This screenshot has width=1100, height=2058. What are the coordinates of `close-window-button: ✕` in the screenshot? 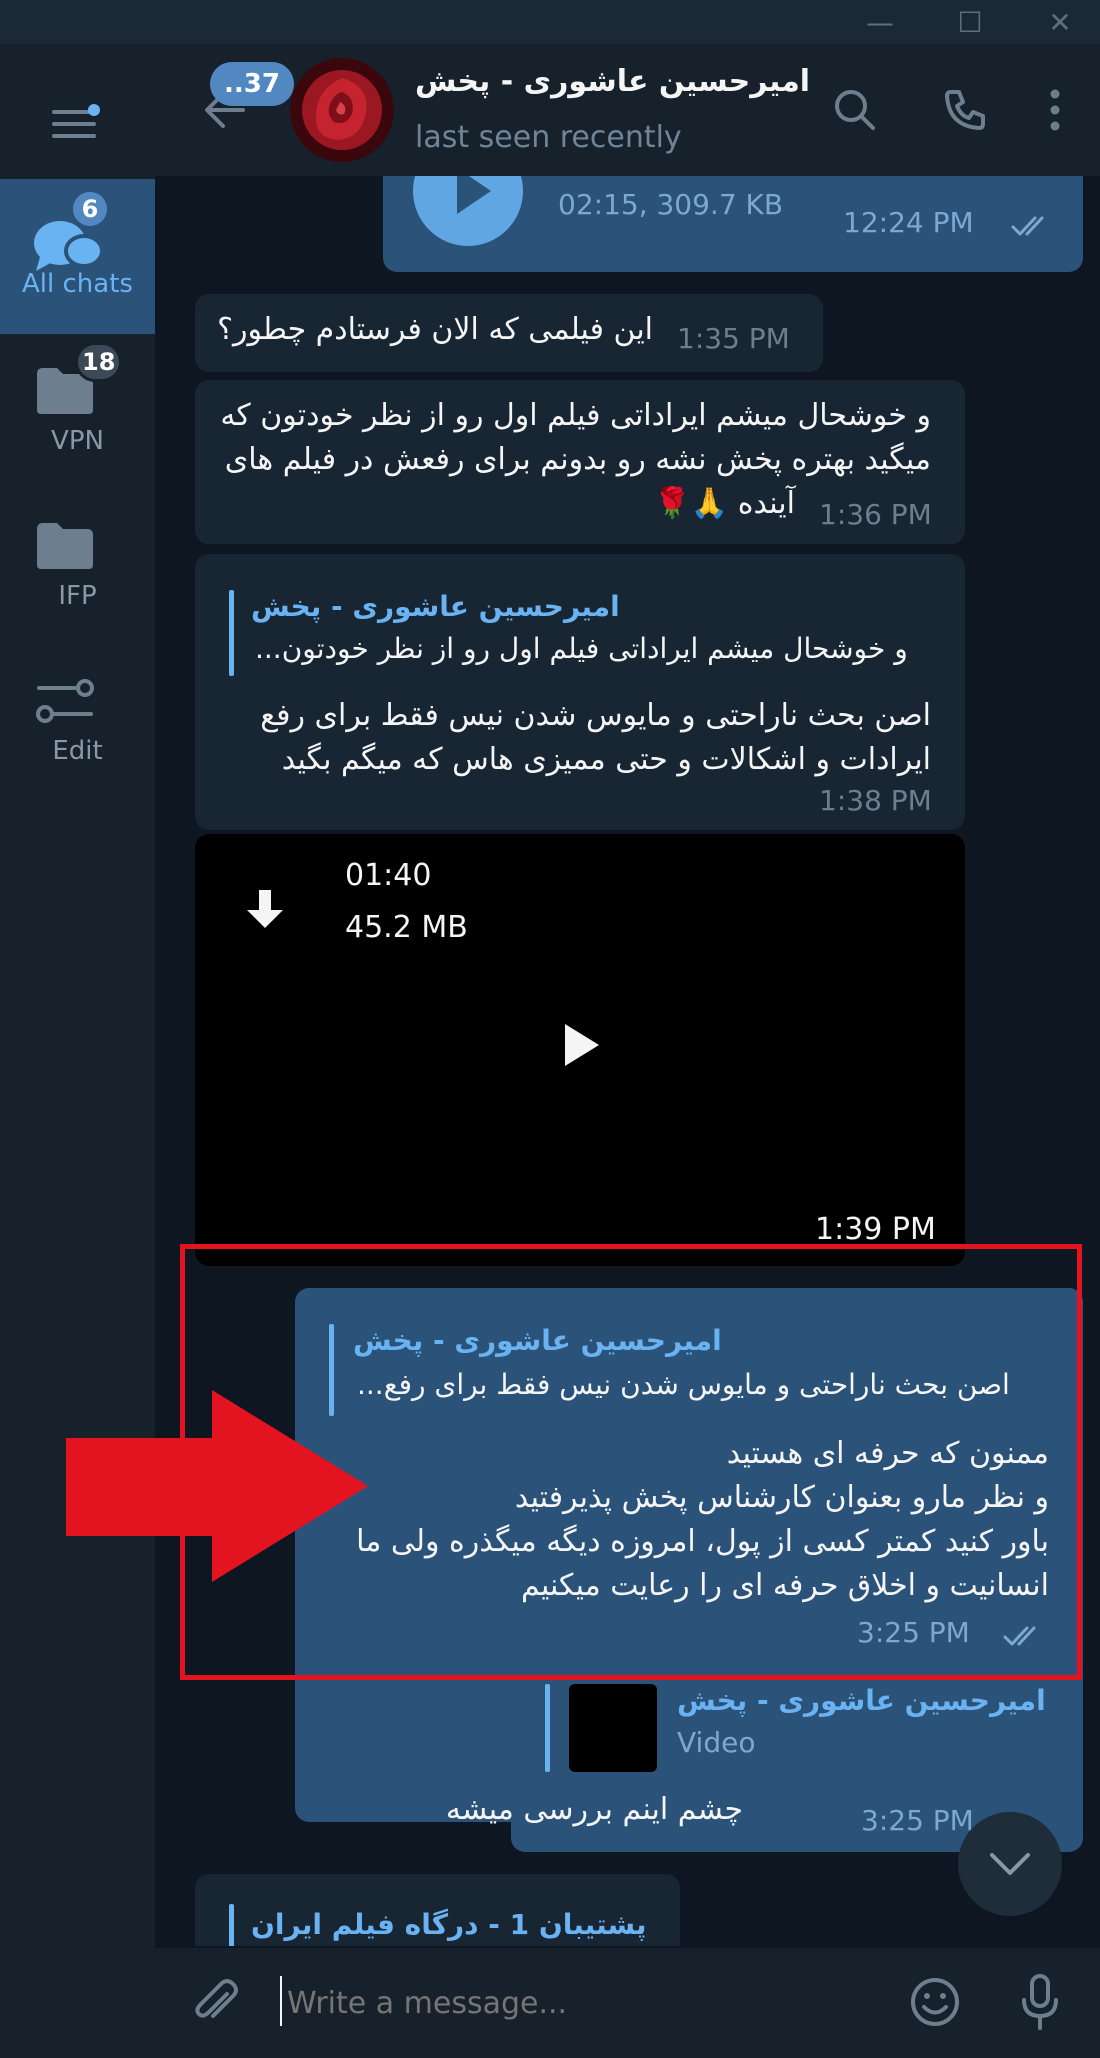 It's located at (1060, 22).